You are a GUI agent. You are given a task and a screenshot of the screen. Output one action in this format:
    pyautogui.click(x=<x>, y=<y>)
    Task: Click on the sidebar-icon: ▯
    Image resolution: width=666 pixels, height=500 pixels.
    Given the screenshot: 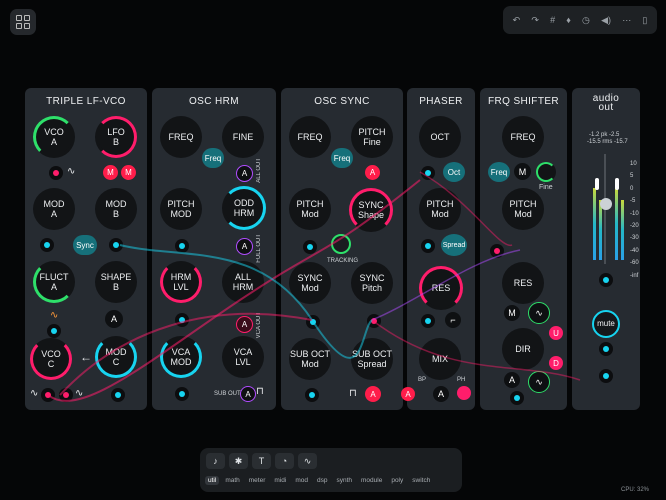 What is the action you would take?
    pyautogui.click(x=644, y=20)
    